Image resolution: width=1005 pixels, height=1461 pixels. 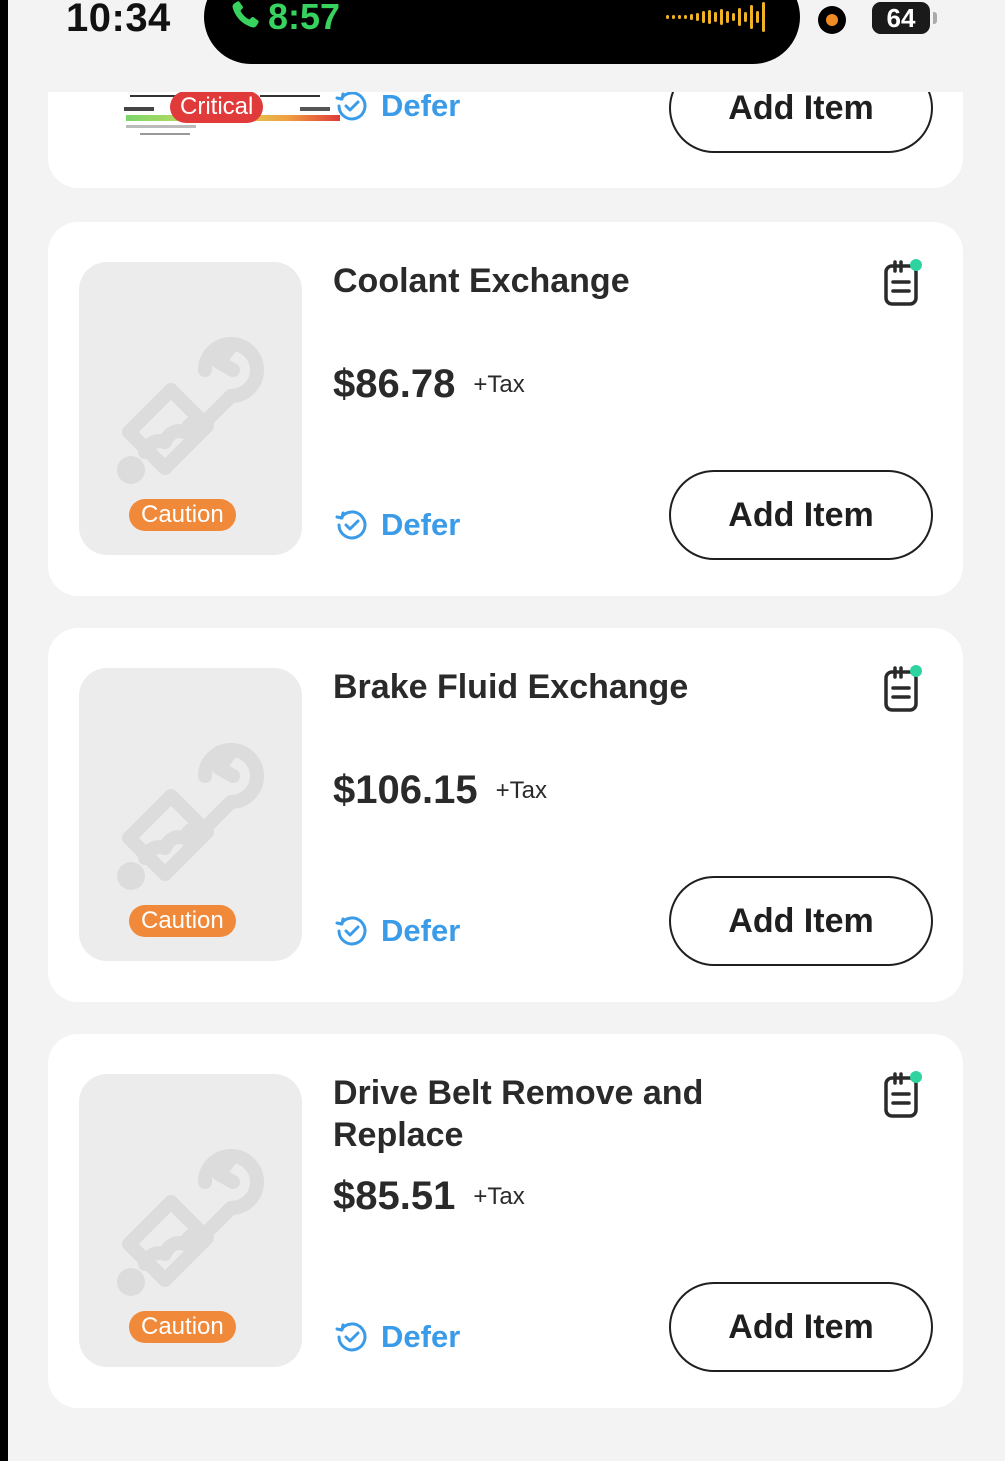 I want to click on price: $86.78, so click(x=394, y=384).